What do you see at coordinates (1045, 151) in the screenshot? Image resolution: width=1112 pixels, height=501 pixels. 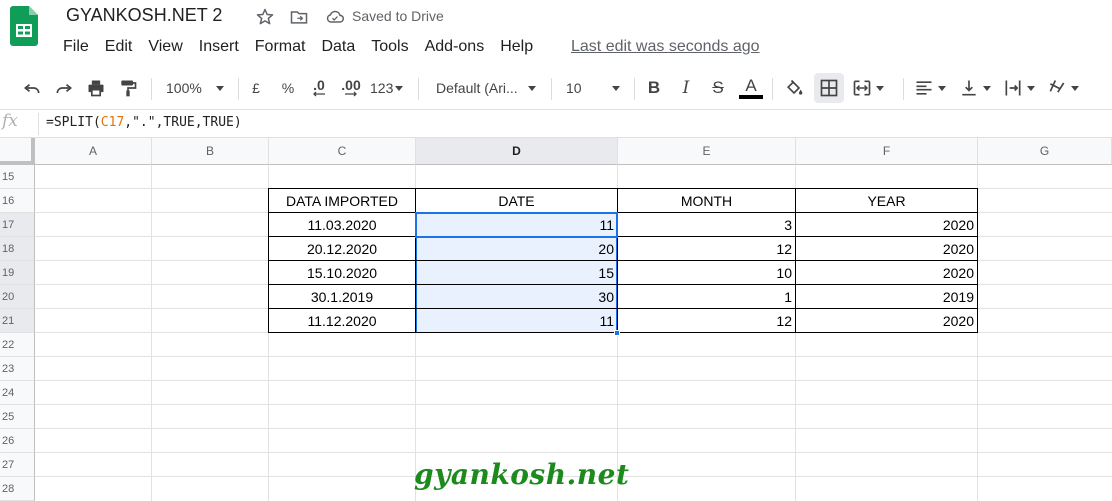 I see `column-header-g: G` at bounding box center [1045, 151].